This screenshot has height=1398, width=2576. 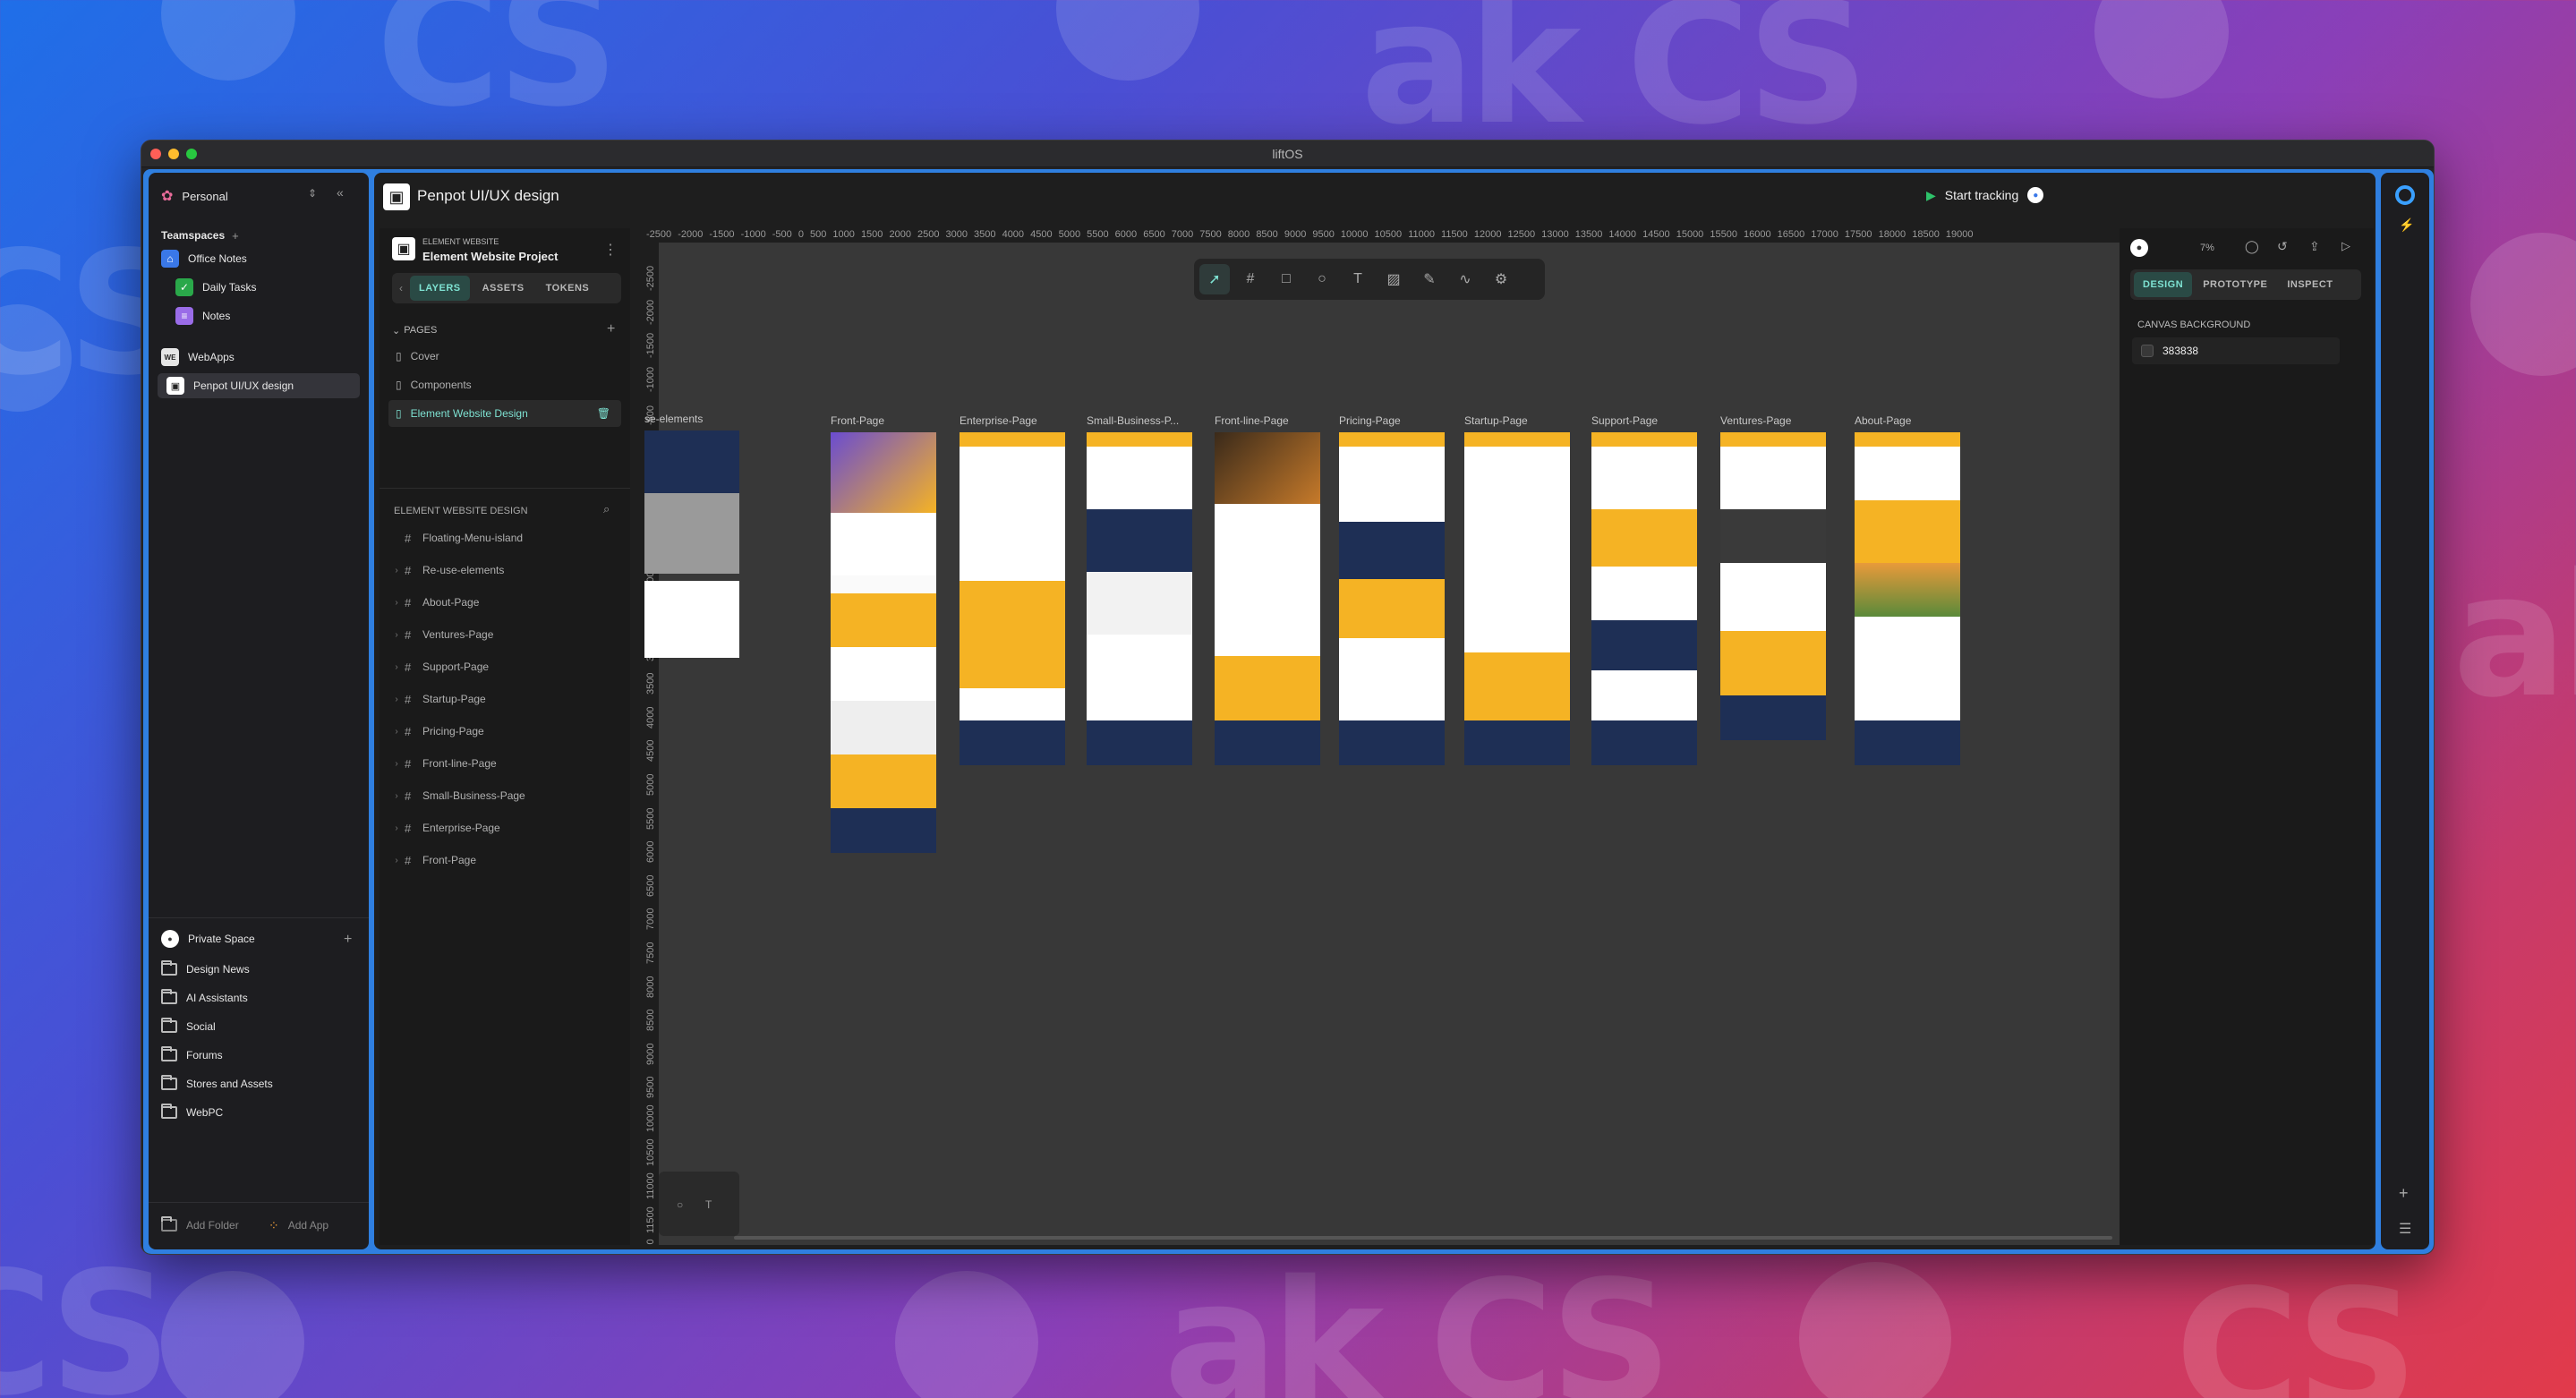 What do you see at coordinates (173, 154) in the screenshot?
I see `minimize-window-button` at bounding box center [173, 154].